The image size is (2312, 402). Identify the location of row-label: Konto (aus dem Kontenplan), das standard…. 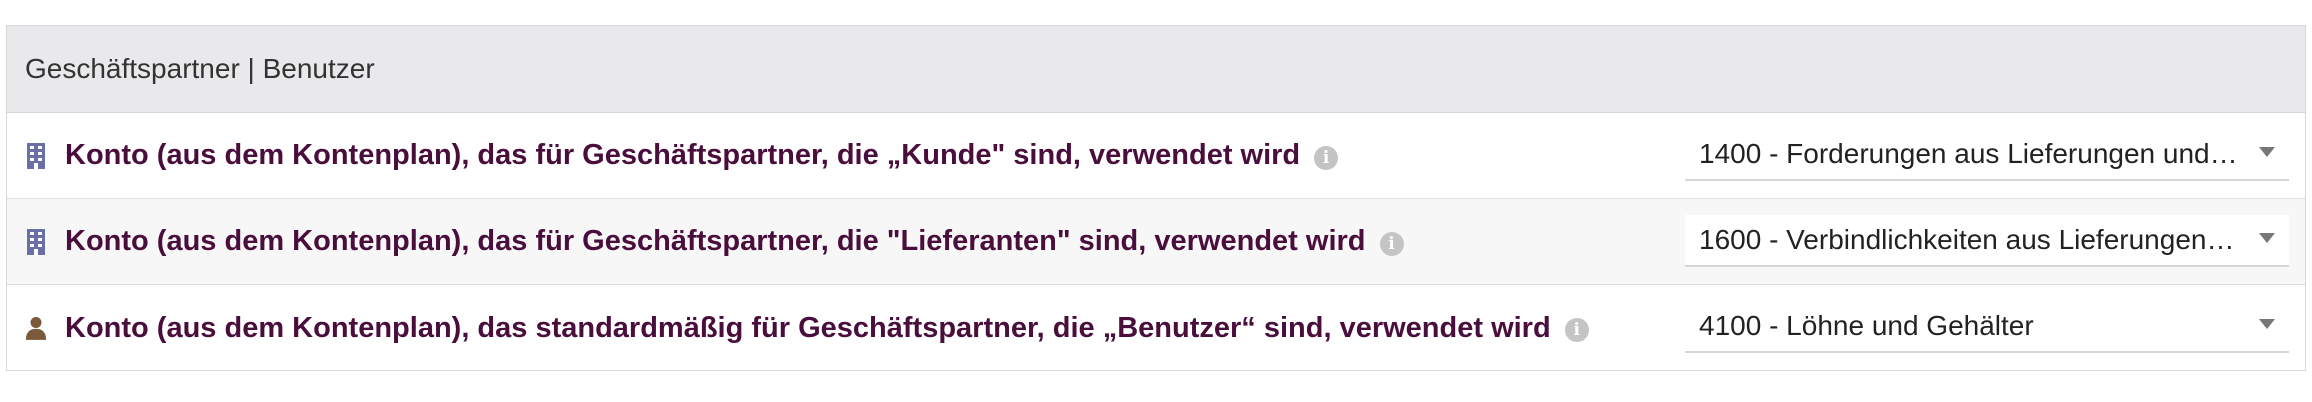
(808, 327).